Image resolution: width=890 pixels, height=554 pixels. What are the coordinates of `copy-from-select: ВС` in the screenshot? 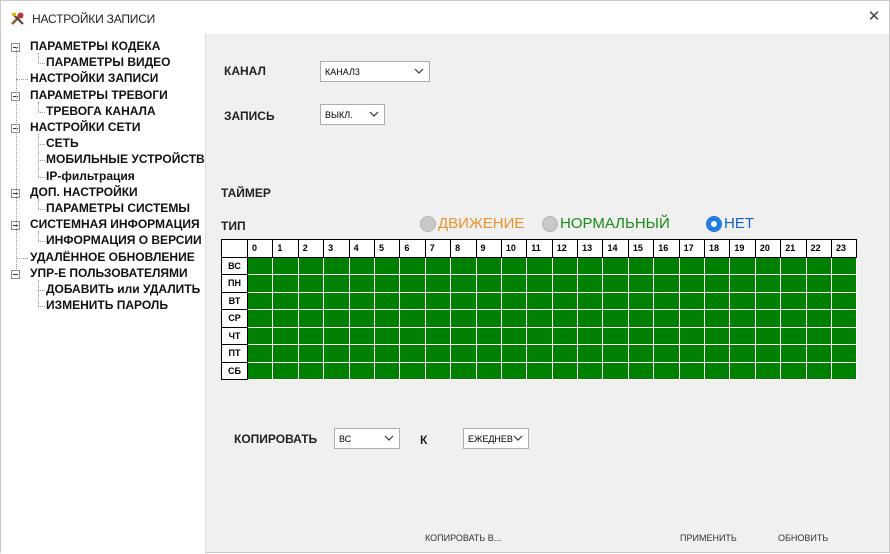 It's located at (367, 438).